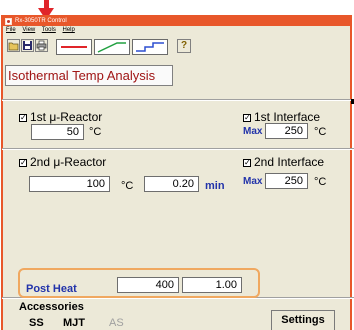  Describe the element at coordinates (286, 181) in the screenshot. I see `interface2-temp-input: 250` at that location.